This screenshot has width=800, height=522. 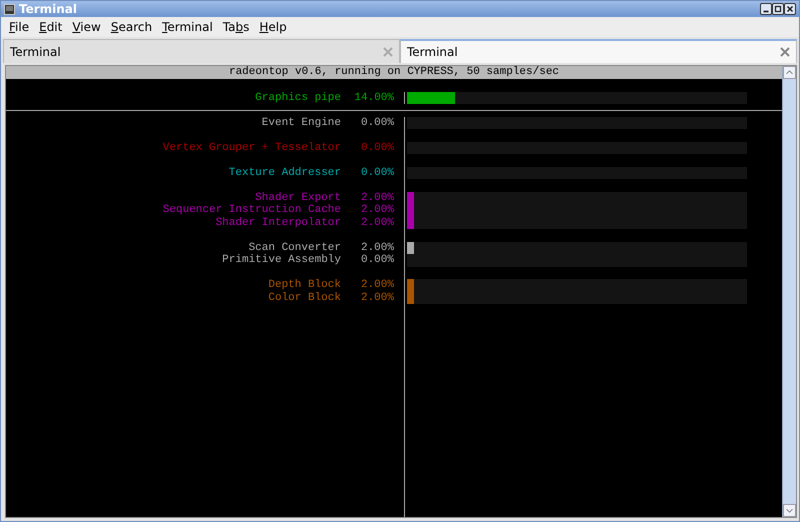 What do you see at coordinates (297, 98) in the screenshot?
I see `row-label: Graphics pipe` at bounding box center [297, 98].